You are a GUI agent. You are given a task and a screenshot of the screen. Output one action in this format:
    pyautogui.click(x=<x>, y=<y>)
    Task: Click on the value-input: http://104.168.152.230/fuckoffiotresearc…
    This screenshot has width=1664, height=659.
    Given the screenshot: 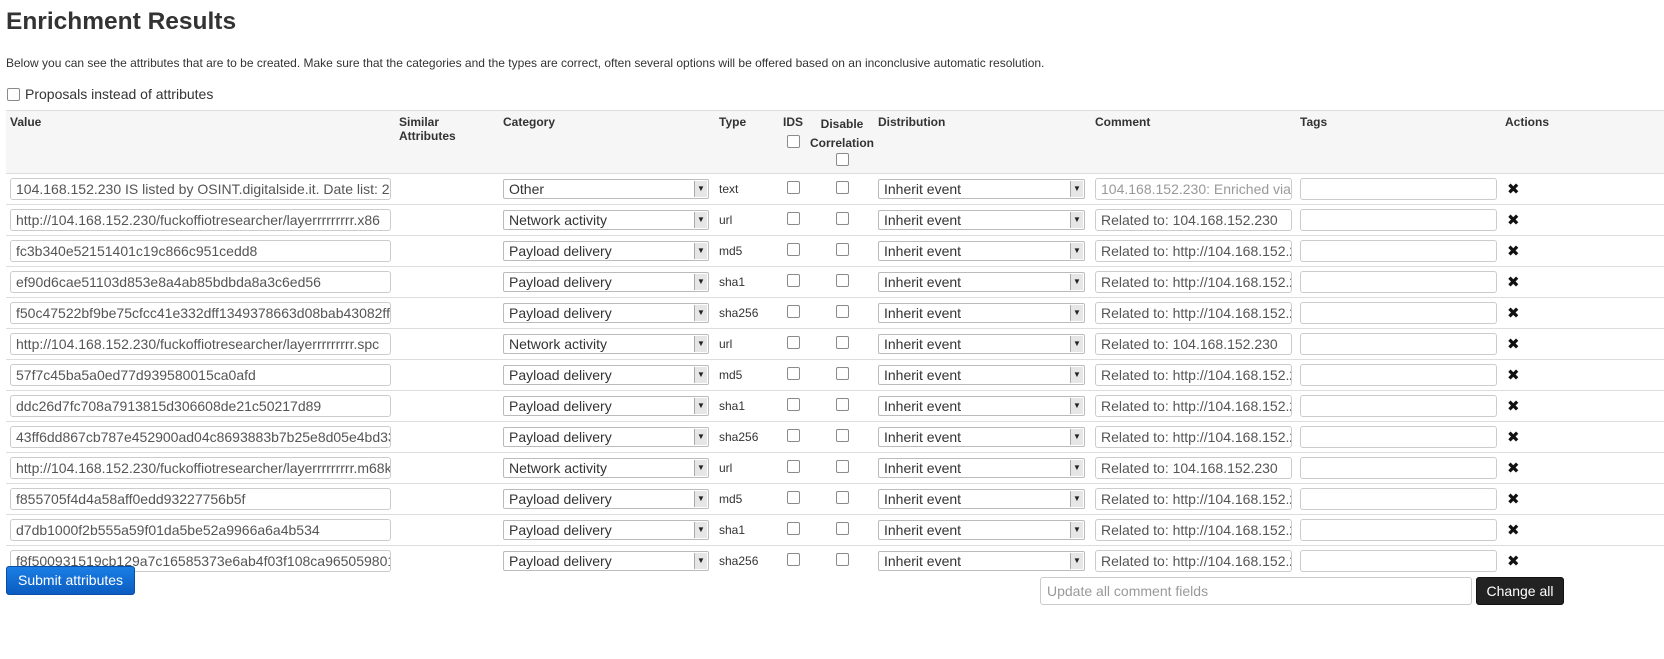 What is the action you would take?
    pyautogui.click(x=200, y=220)
    